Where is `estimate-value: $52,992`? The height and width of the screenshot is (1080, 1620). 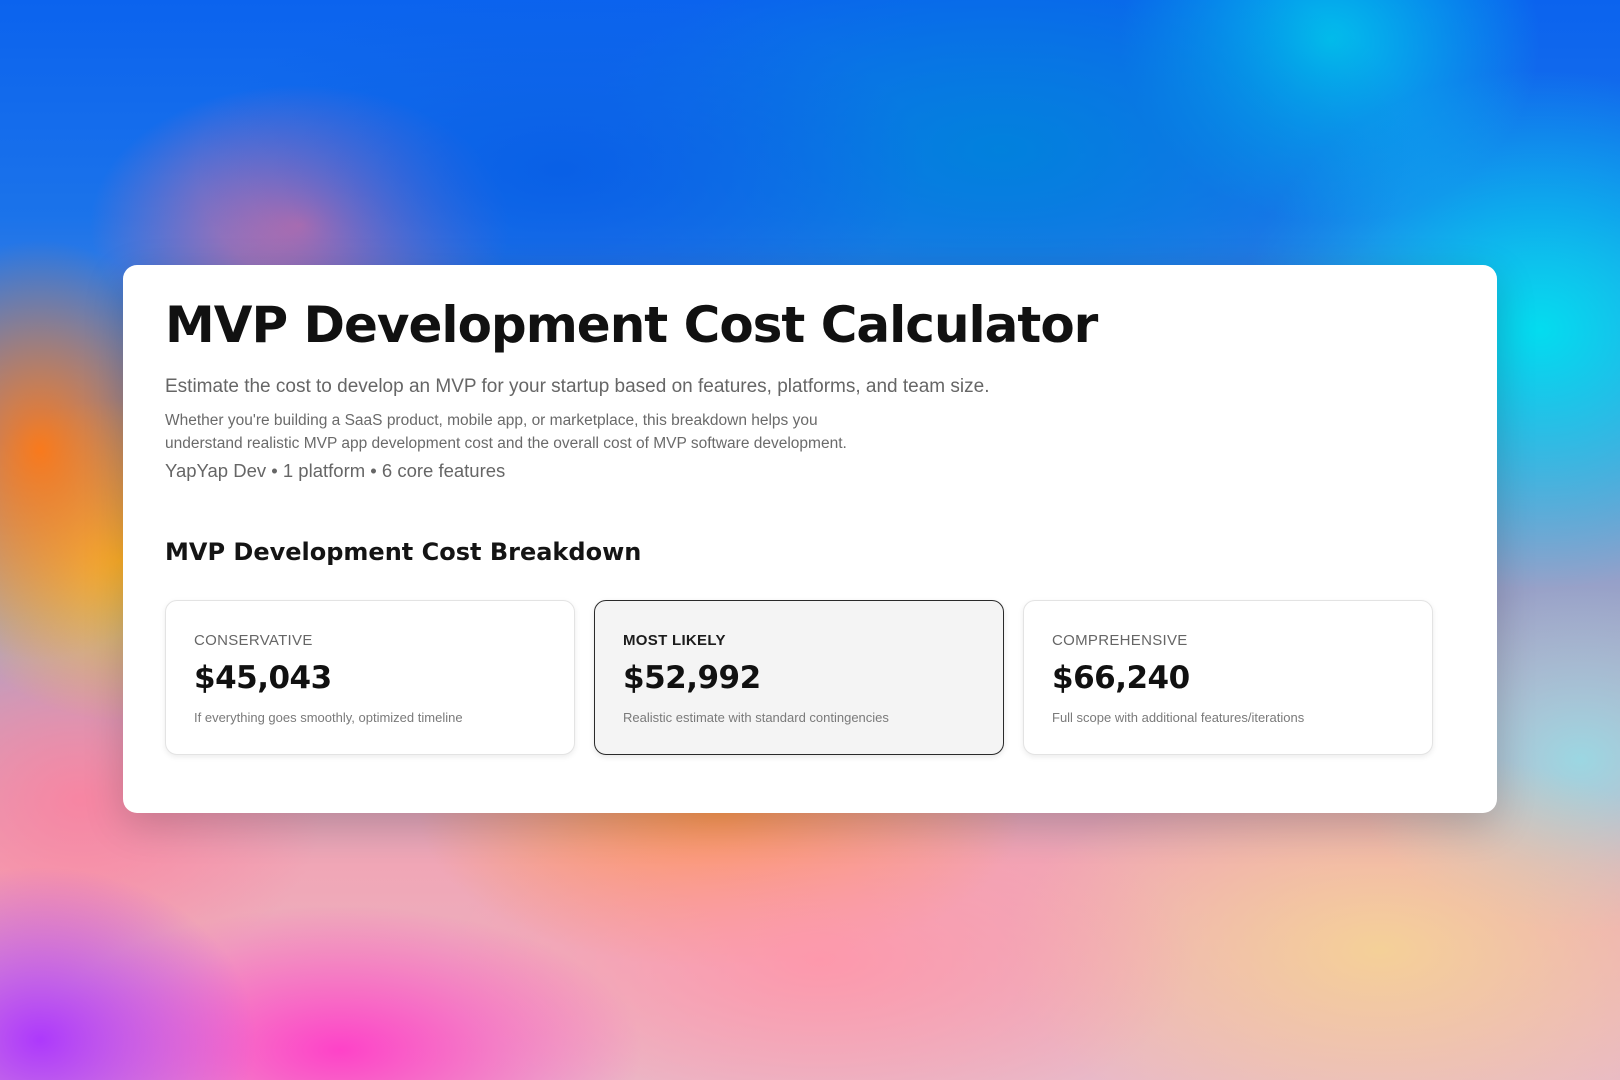
estimate-value: $52,992 is located at coordinates (692, 678).